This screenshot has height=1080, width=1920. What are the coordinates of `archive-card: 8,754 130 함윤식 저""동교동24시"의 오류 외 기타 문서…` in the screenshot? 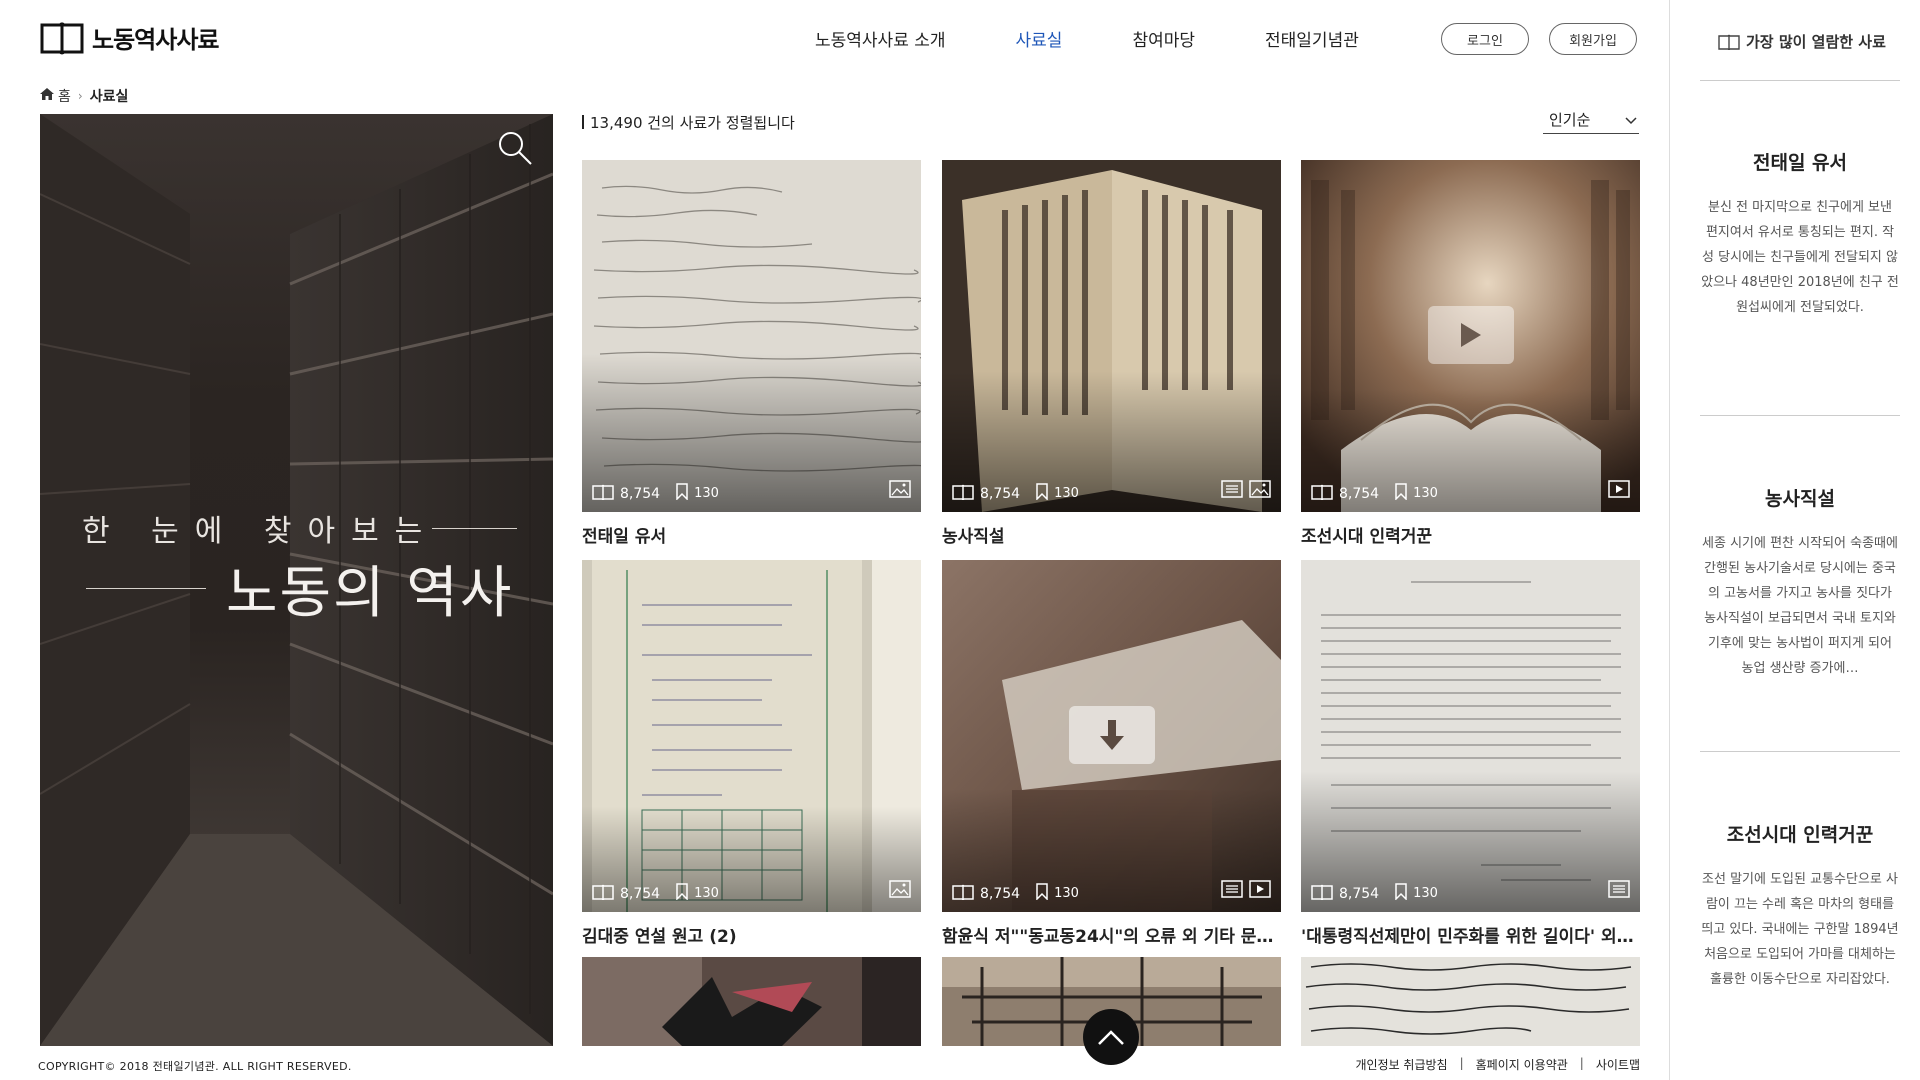 It's located at (1111, 753).